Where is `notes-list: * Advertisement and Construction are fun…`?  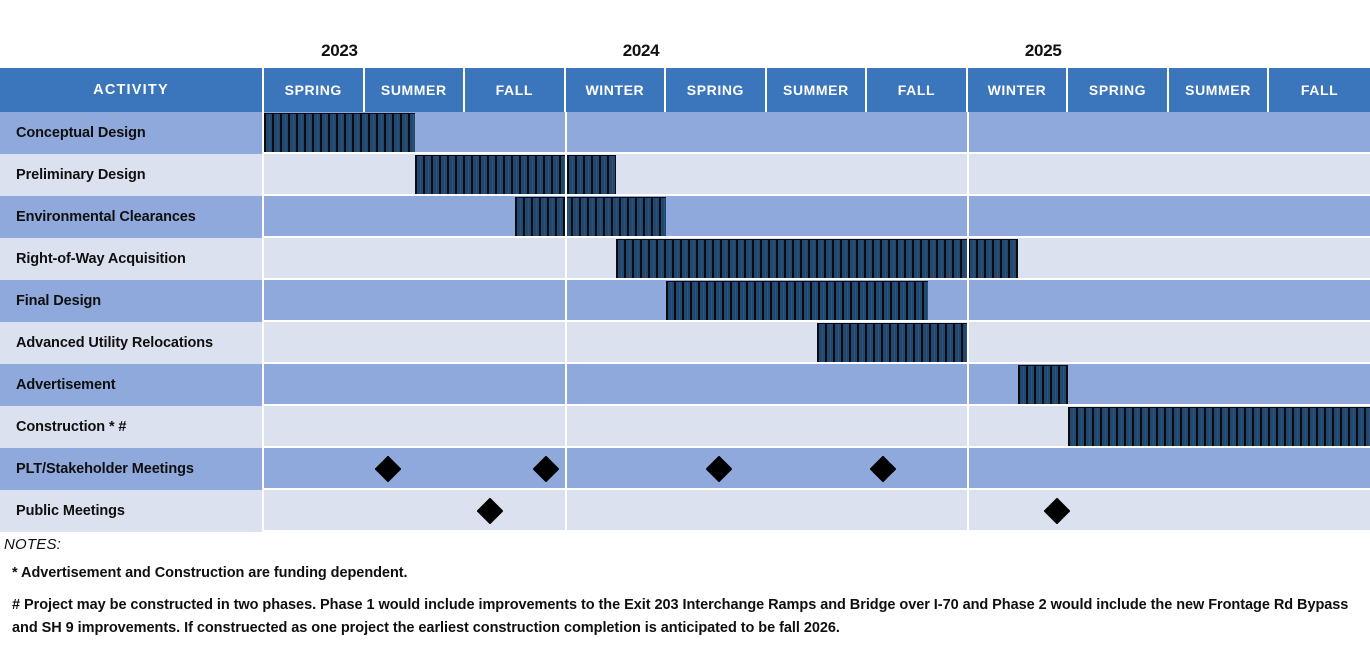
notes-list: * Advertisement and Construction are fun… is located at coordinates (685, 600).